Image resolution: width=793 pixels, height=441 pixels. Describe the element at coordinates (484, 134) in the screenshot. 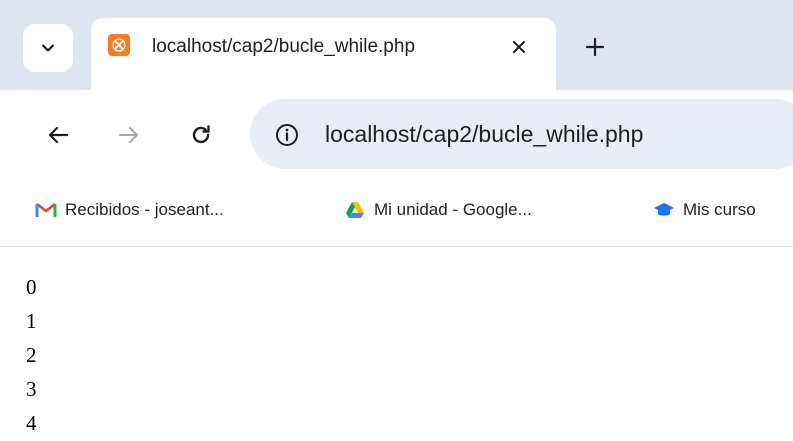

I see `url-text: localhost/cap2/bucle_while.php` at that location.